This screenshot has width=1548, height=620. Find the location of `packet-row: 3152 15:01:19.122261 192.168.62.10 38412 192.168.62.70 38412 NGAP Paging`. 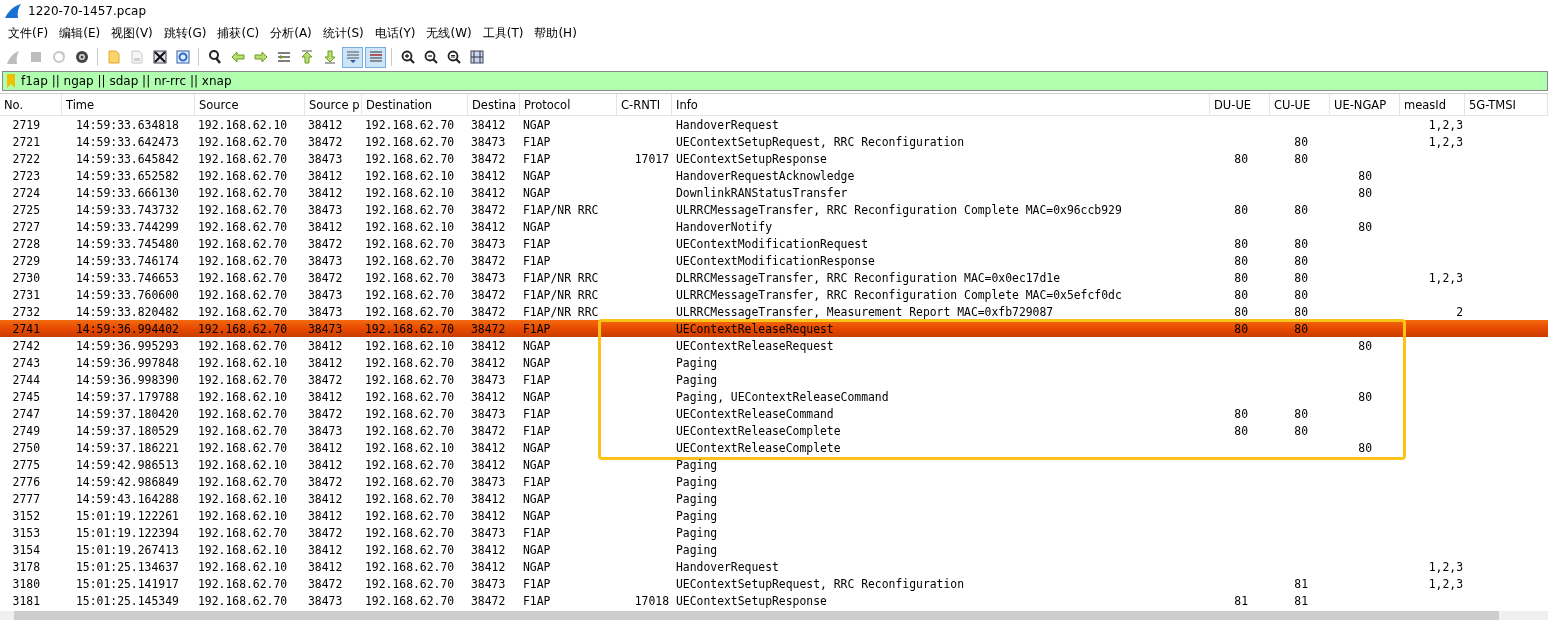

packet-row: 3152 15:01:19.122261 192.168.62.10 38412 192.168.62.70 38412 NGAP Paging is located at coordinates (774, 515).